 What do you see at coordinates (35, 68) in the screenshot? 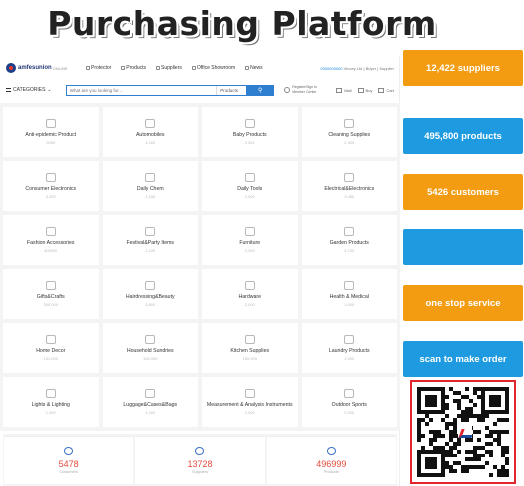
I see `logo-text: amfesunion` at bounding box center [35, 68].